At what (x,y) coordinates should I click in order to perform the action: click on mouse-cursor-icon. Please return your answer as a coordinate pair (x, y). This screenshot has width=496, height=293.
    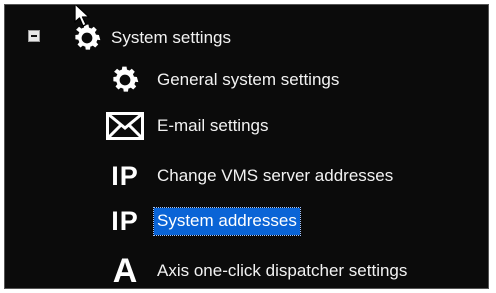
    Looking at the image, I should click on (84, 19).